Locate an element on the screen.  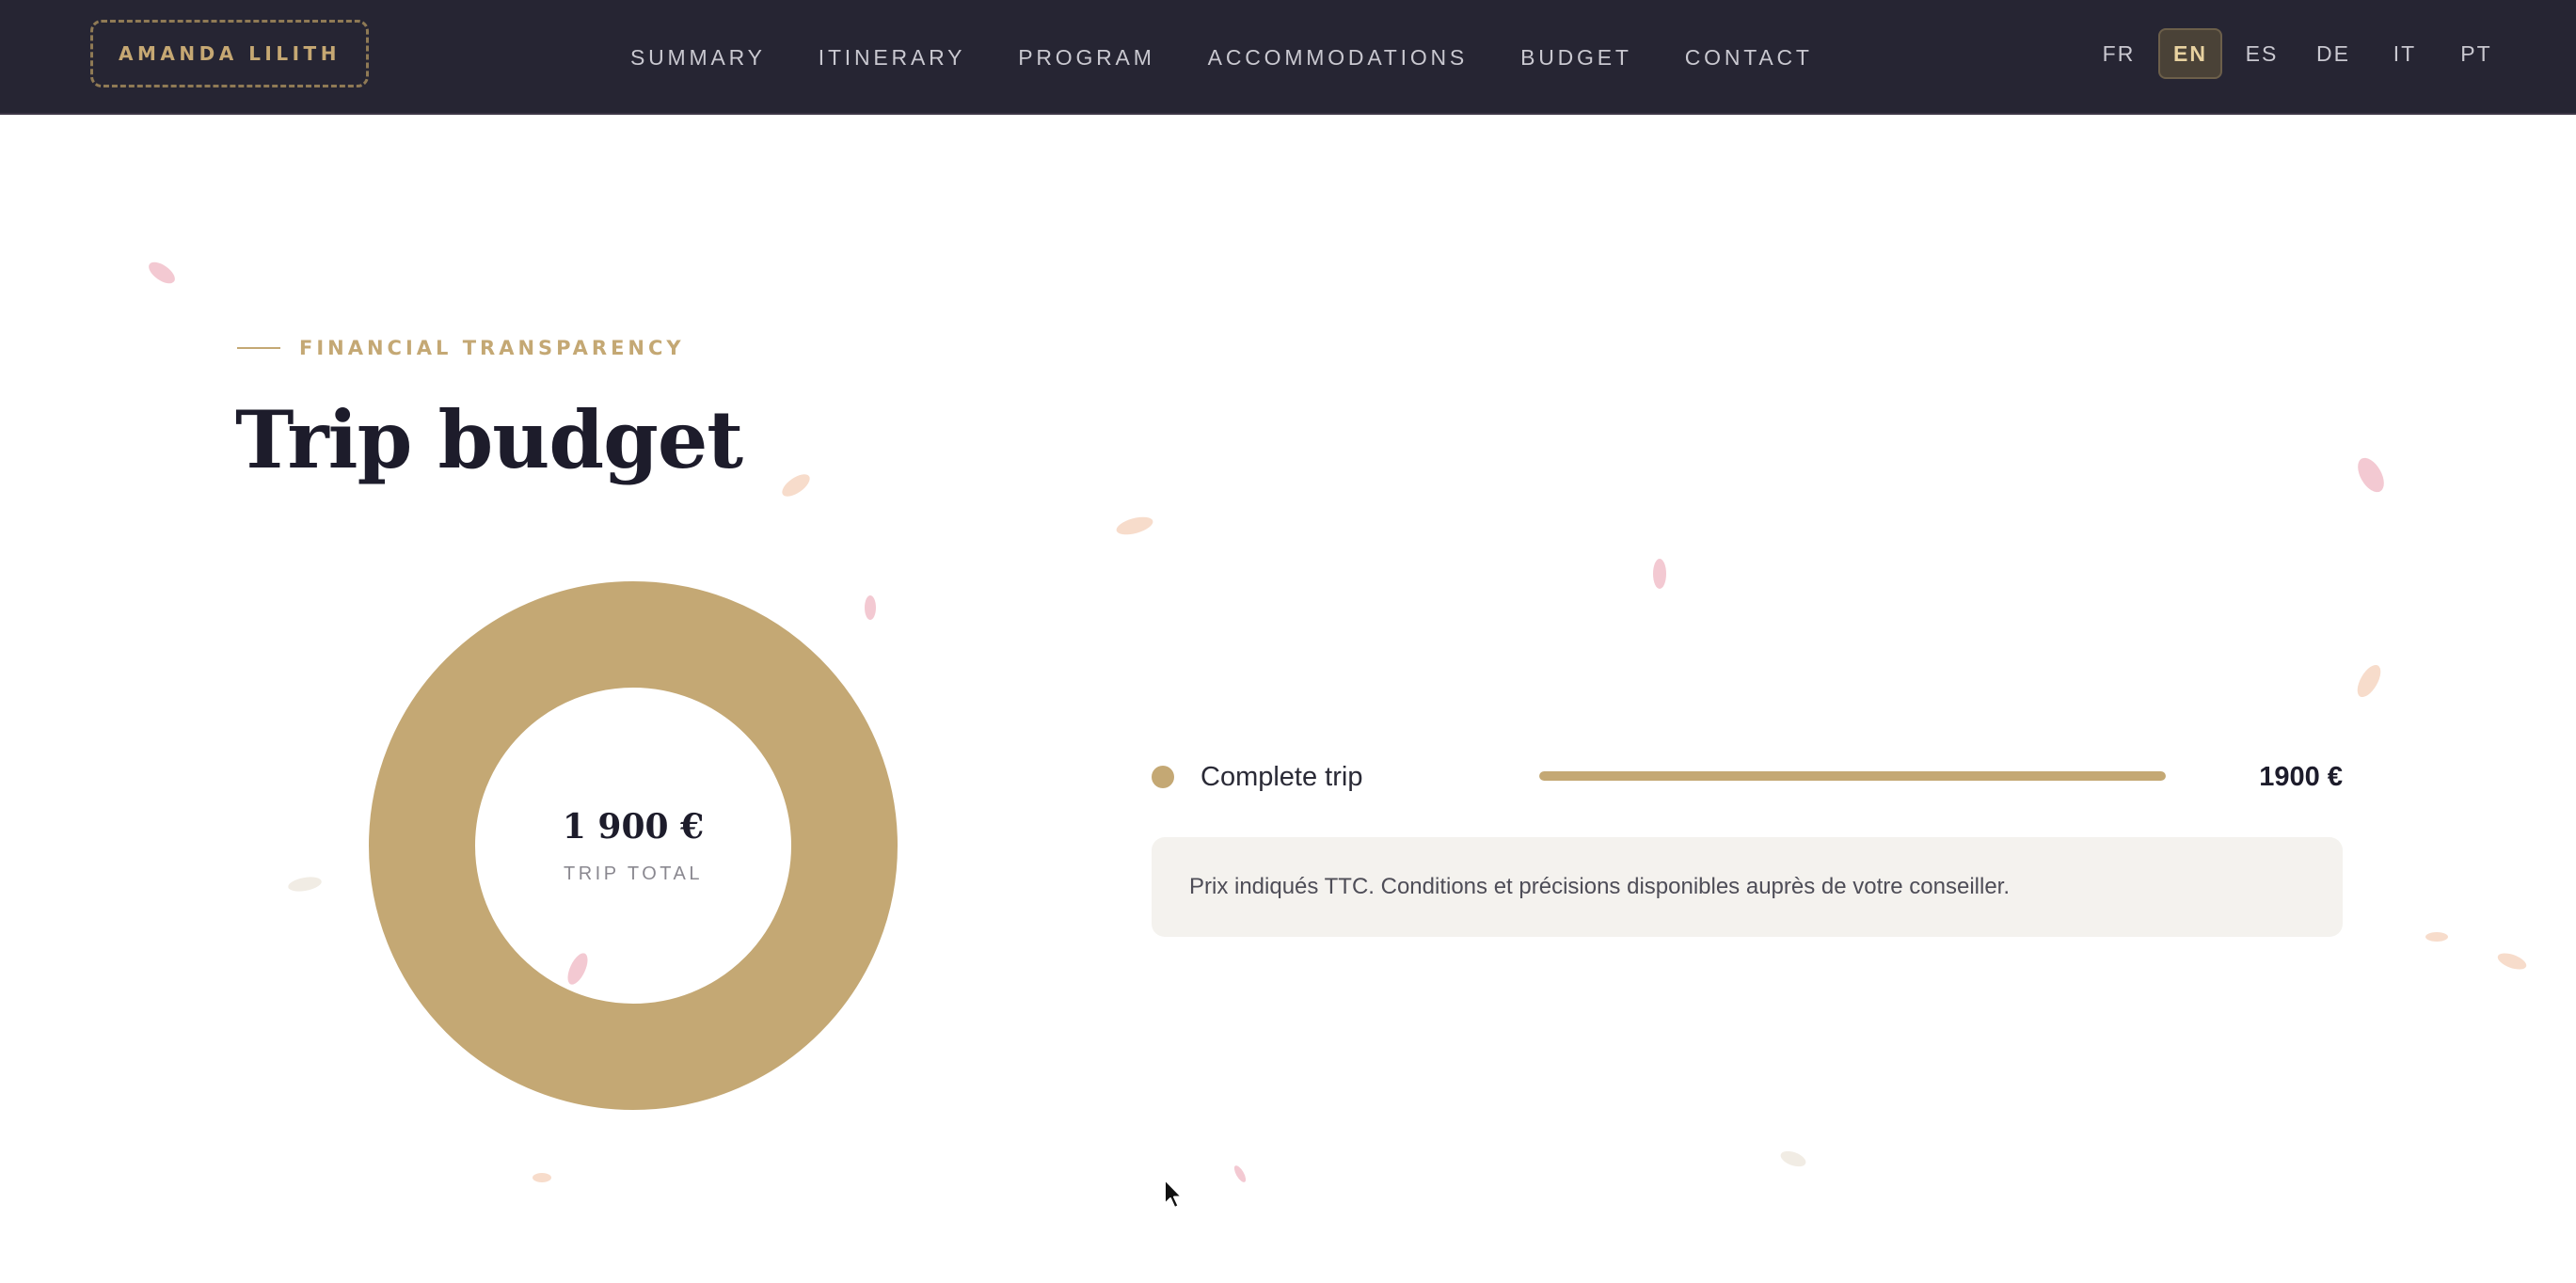
budget-donut-chart: 1 900 € TRIP TOTAL is located at coordinates (633, 845).